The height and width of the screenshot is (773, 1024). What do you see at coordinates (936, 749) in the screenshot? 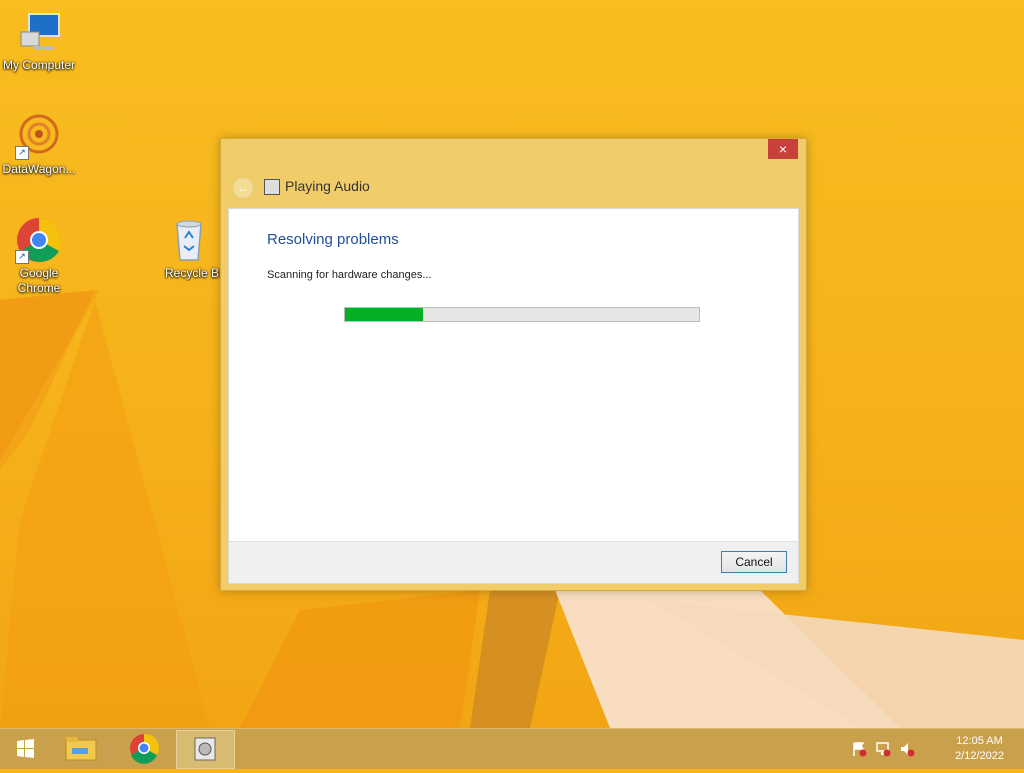
I see `system-tray: 12:05 AM 2/12/2022` at bounding box center [936, 749].